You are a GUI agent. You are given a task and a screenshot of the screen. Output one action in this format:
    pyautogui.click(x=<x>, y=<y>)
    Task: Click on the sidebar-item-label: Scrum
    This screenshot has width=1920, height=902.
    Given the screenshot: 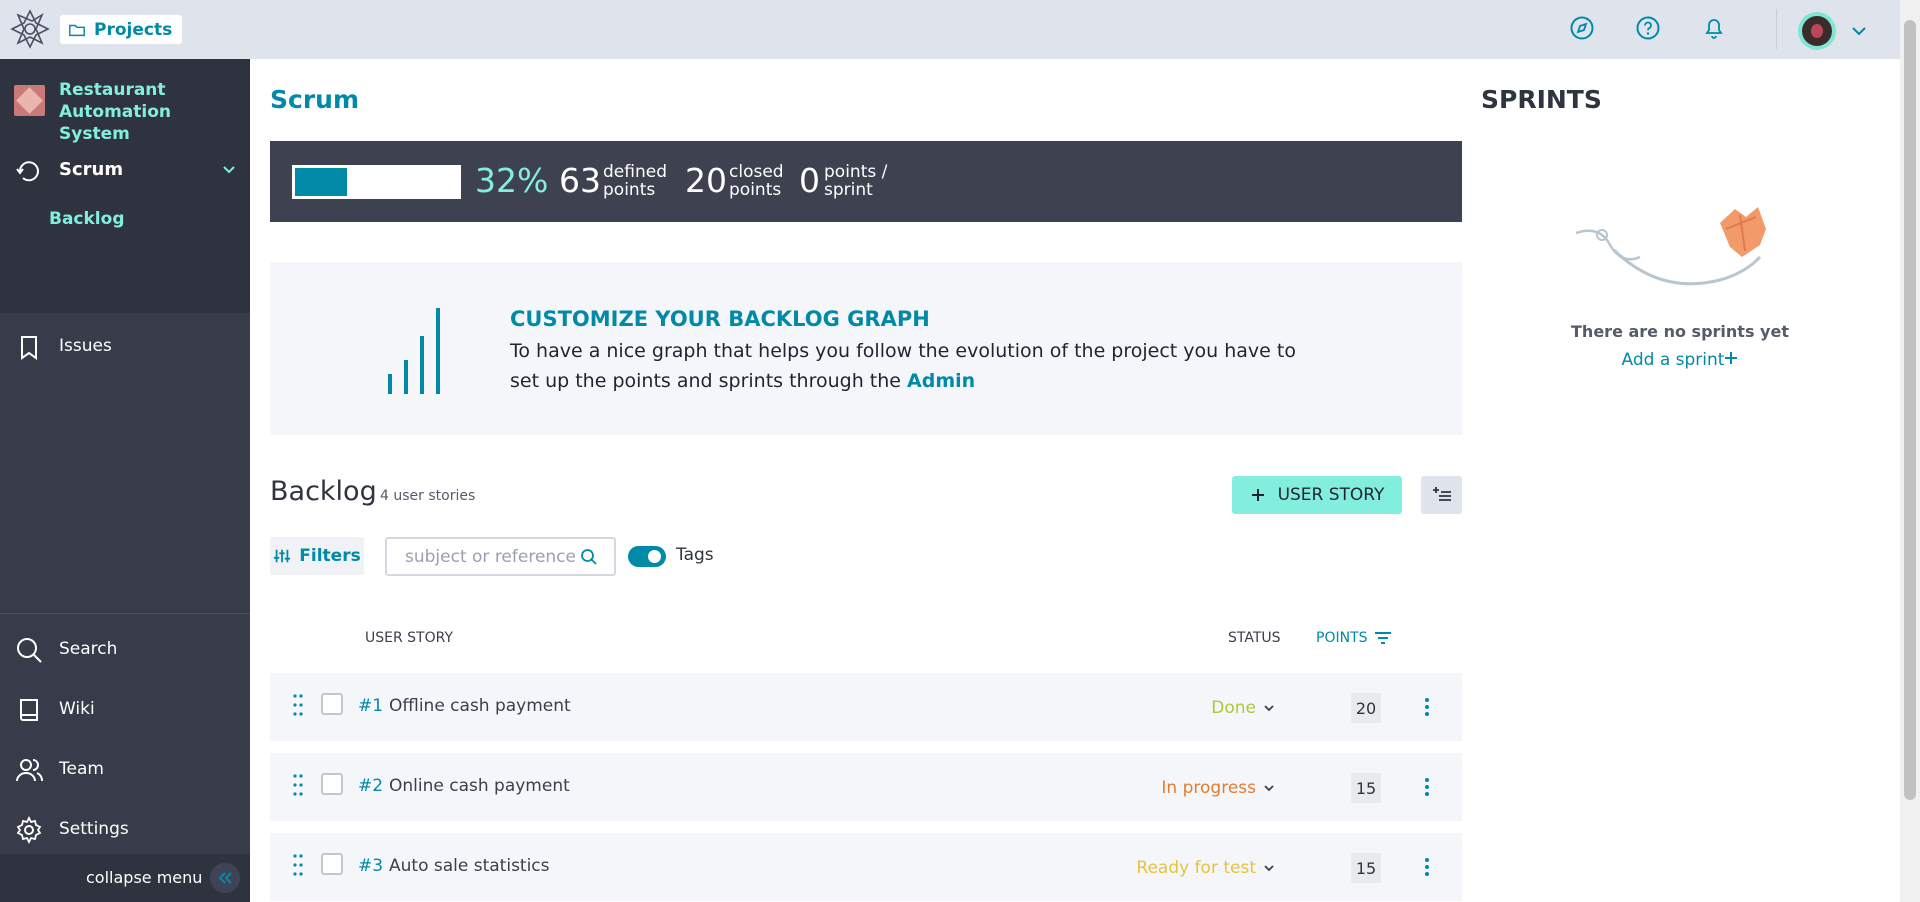 What is the action you would take?
    pyautogui.click(x=91, y=169)
    